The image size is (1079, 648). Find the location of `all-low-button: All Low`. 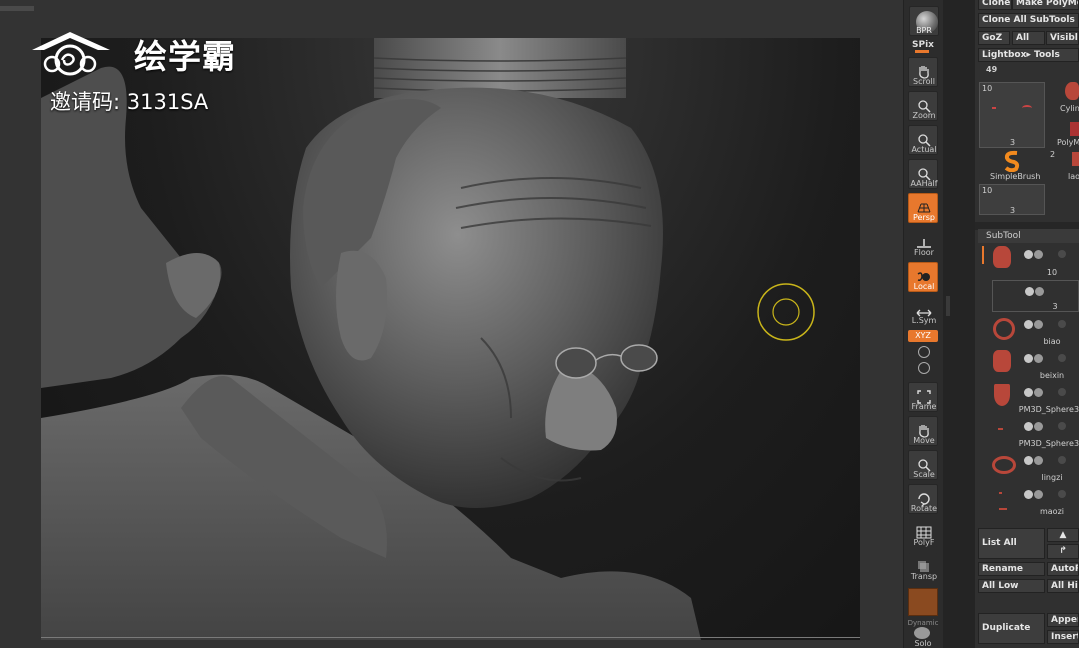

all-low-button: All Low is located at coordinates (1011, 586).